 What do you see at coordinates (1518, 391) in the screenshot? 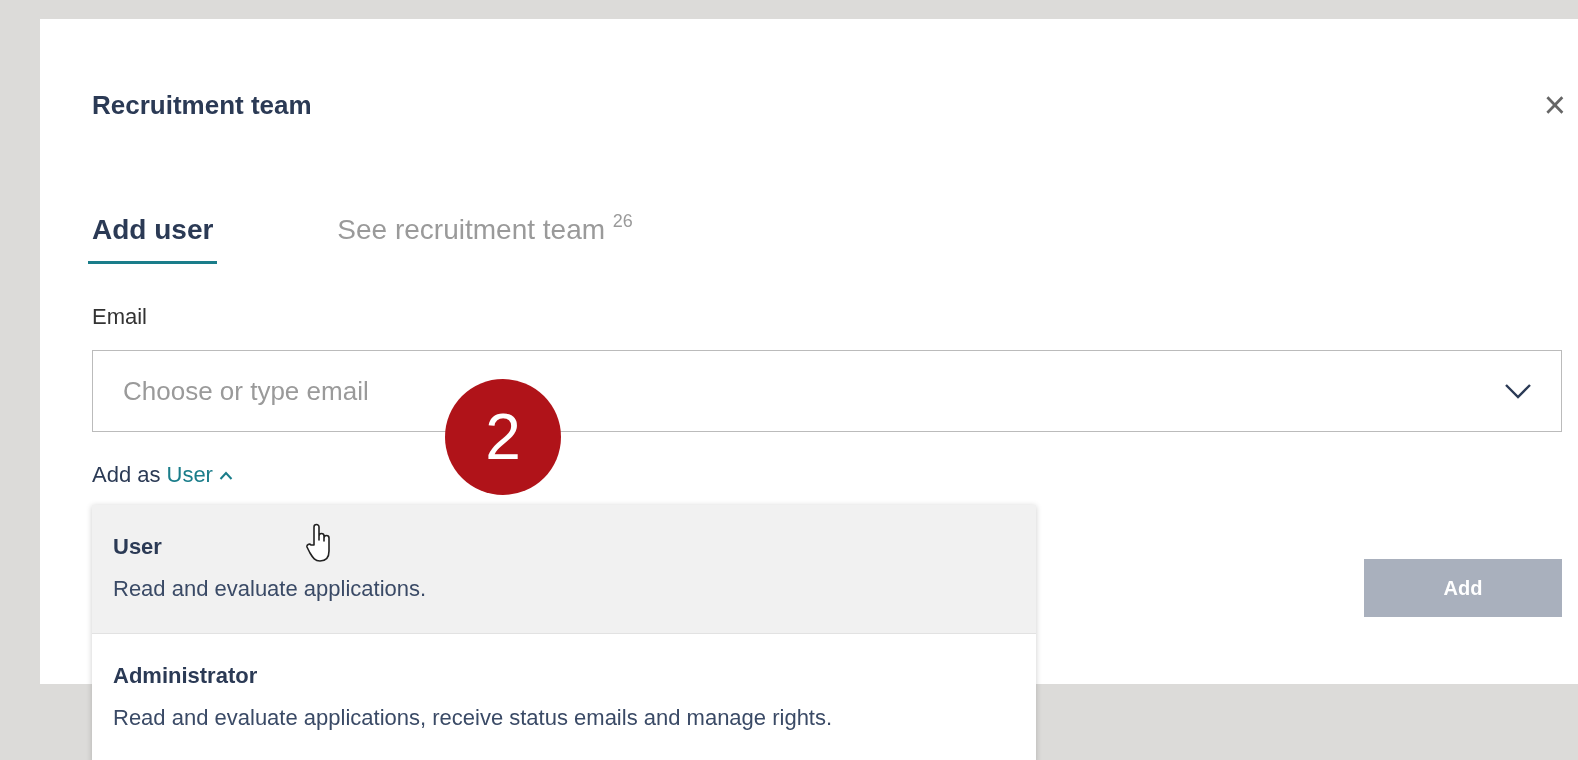
I see `chevron-down-icon` at bounding box center [1518, 391].